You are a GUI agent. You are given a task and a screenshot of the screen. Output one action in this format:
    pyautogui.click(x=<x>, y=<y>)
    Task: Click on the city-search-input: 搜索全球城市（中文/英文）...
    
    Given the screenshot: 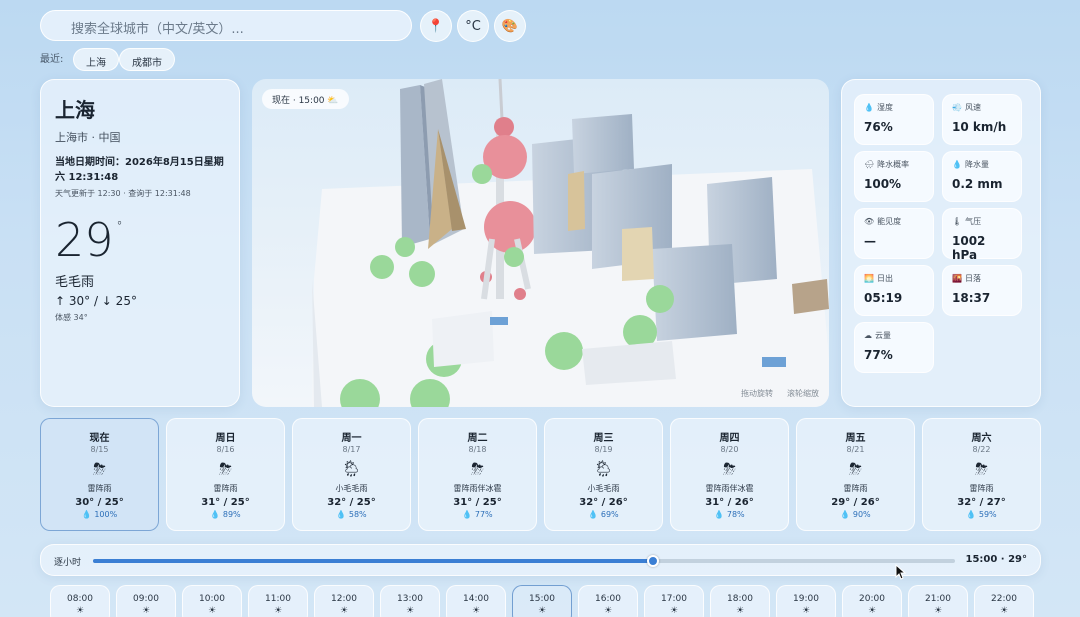 What is the action you would take?
    pyautogui.click(x=226, y=25)
    